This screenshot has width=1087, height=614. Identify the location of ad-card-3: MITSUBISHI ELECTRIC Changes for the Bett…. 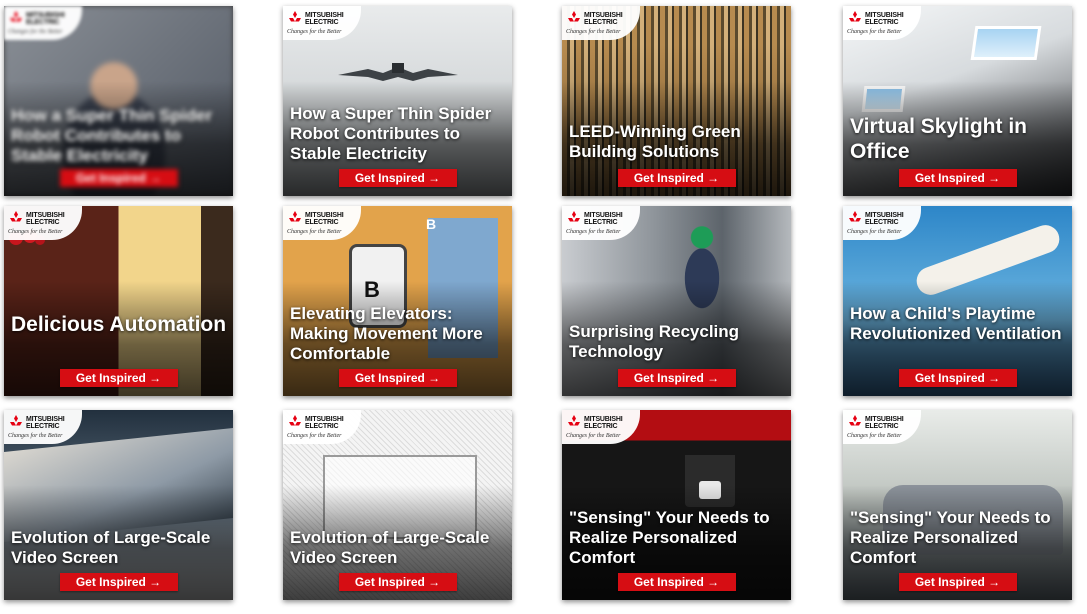
(676, 101).